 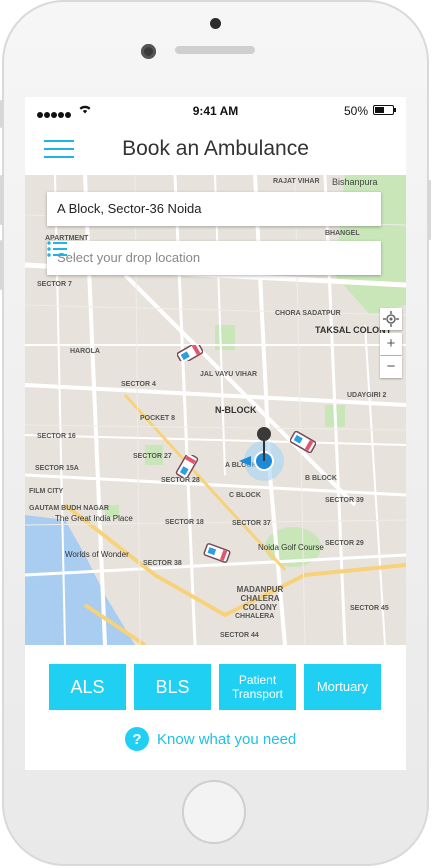 What do you see at coordinates (184, 522) in the screenshot?
I see `map-label: SECTOR 18` at bounding box center [184, 522].